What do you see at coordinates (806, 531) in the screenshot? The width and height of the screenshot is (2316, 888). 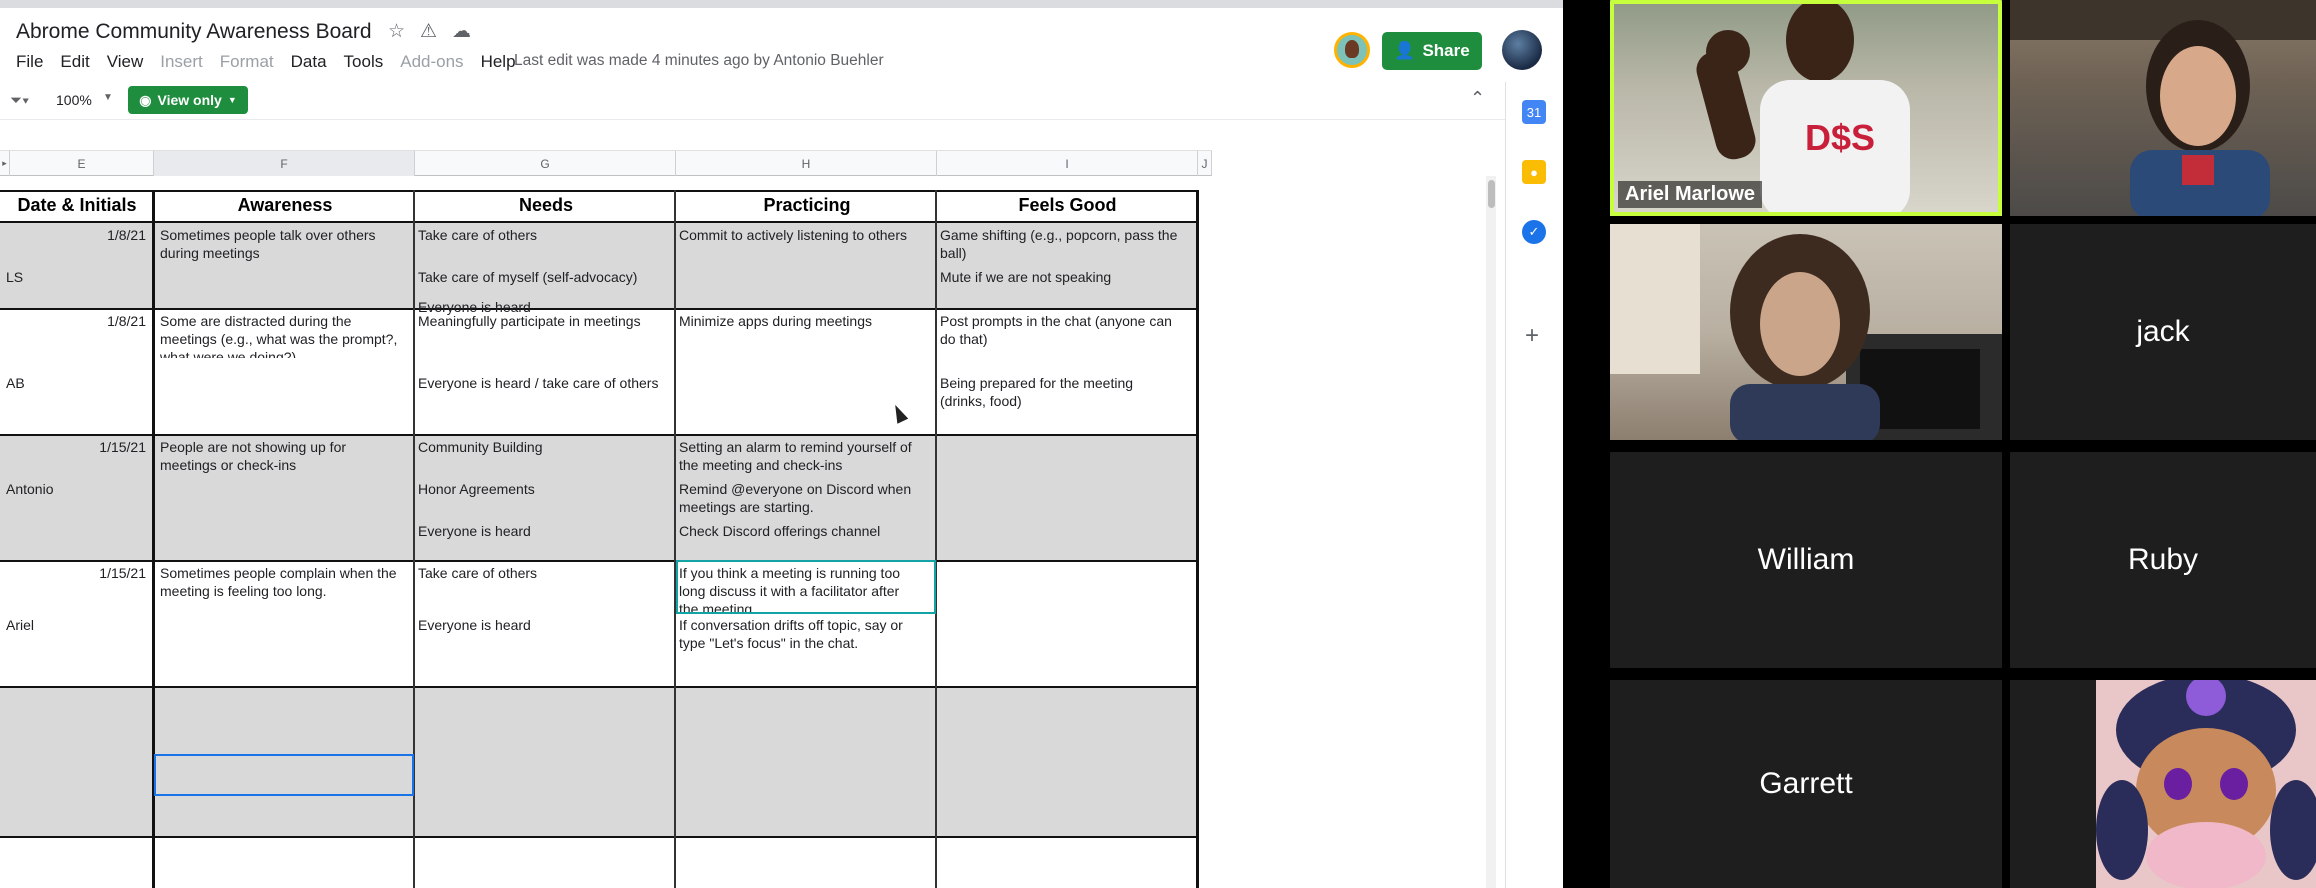 I see `cell-practicing: Check Discord offerings channel` at bounding box center [806, 531].